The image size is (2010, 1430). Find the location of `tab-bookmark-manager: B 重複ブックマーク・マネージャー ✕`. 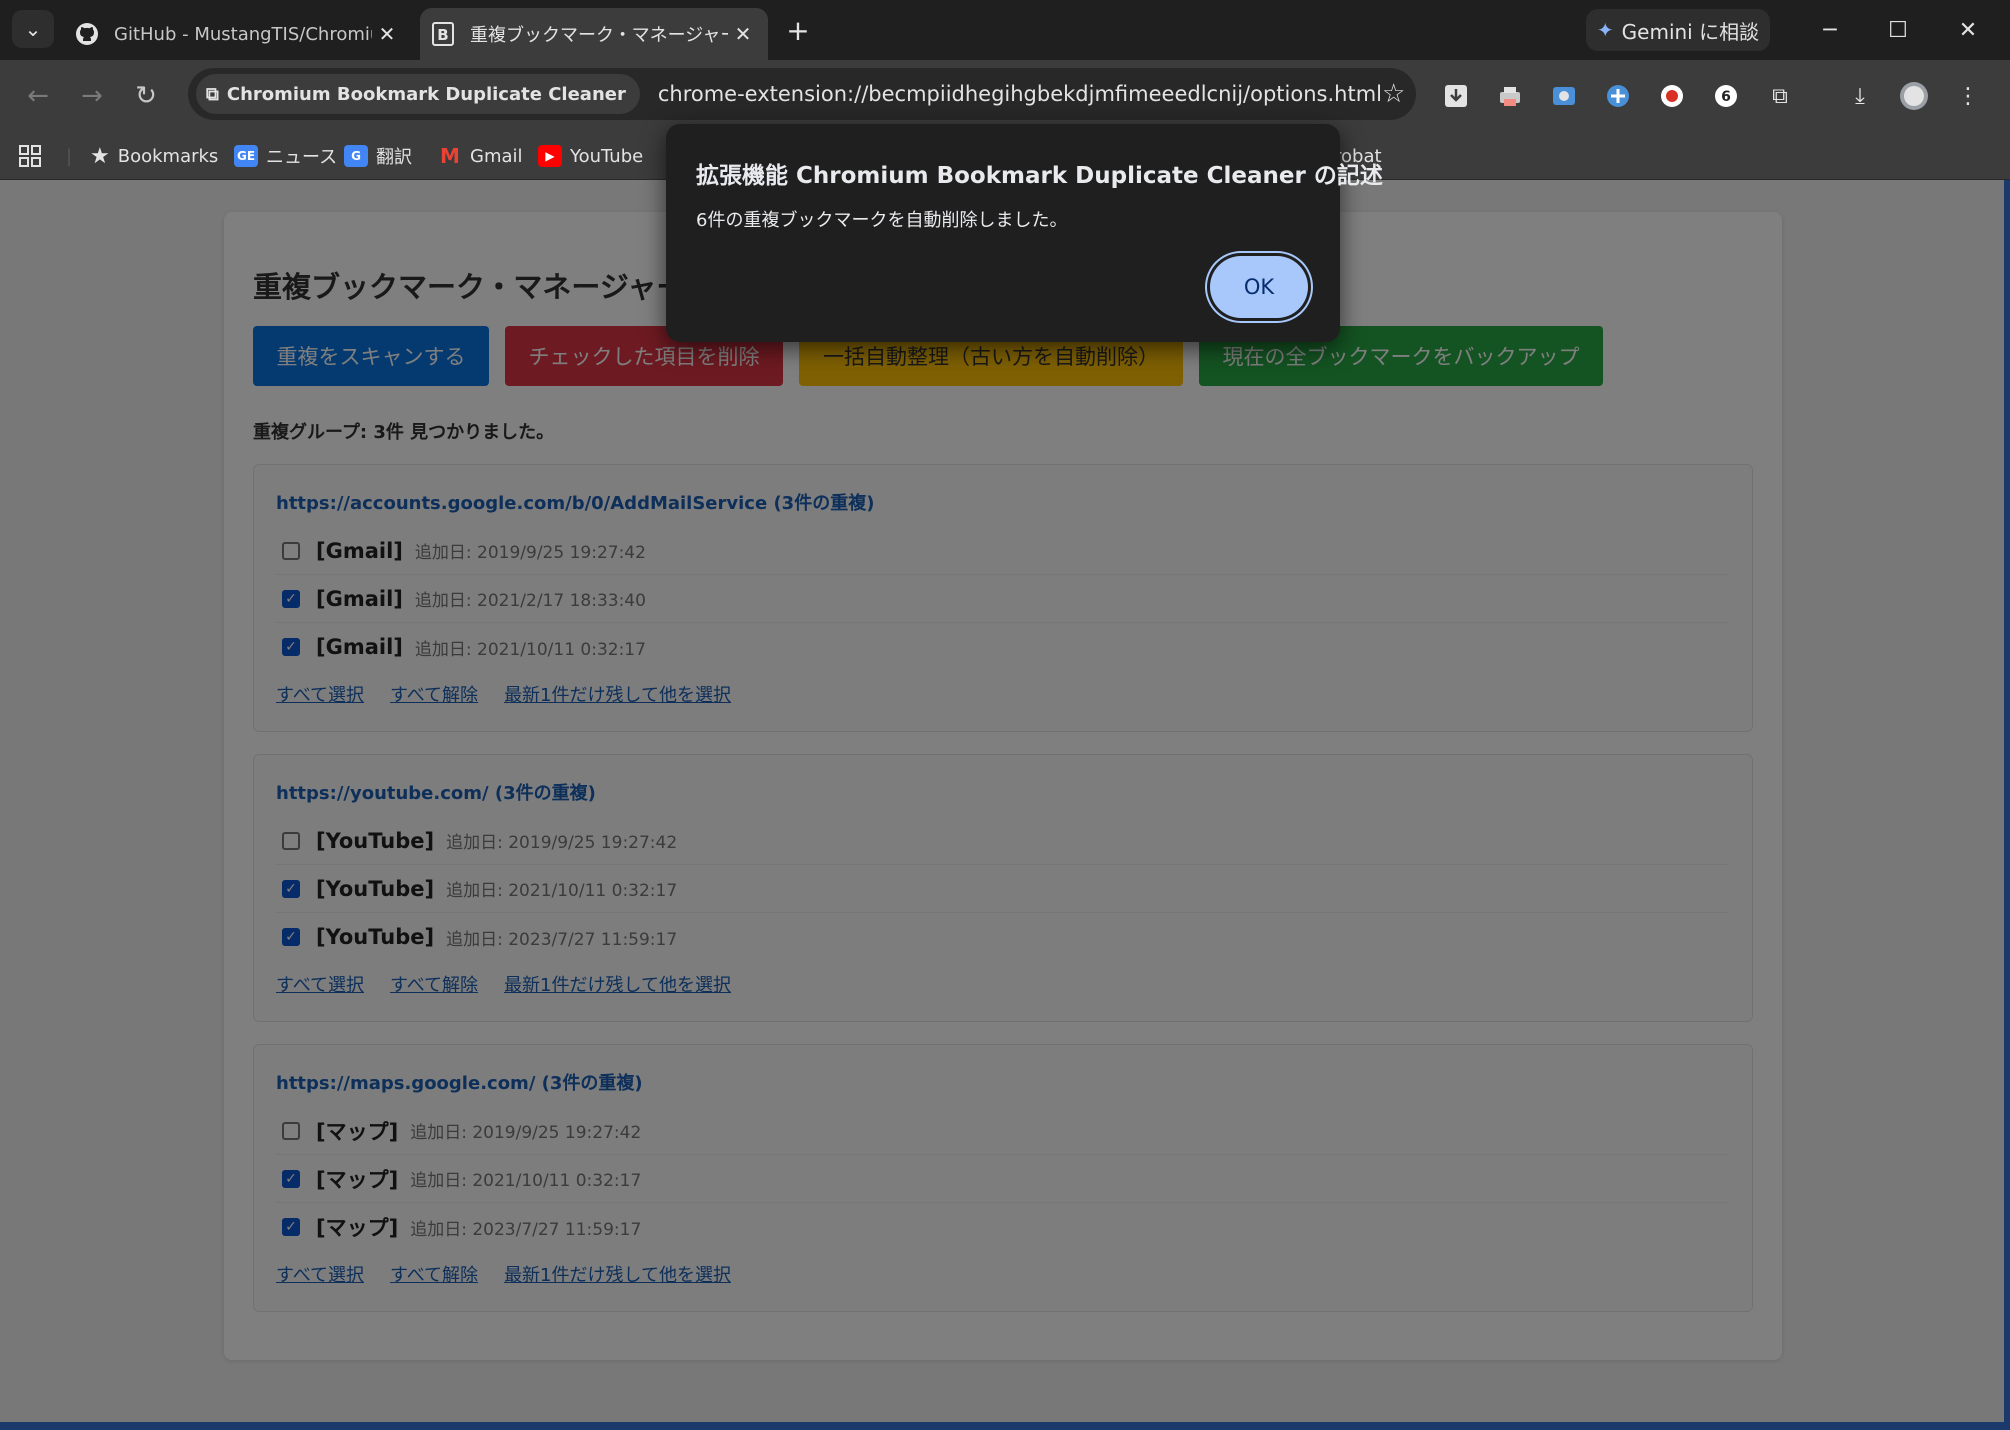

tab-bookmark-manager: B 重複ブックマーク・マネージャー ✕ is located at coordinates (594, 34).